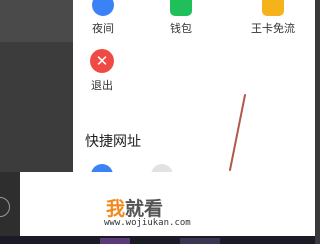  I want to click on watermark-logo-text: 就看, so click(144, 209).